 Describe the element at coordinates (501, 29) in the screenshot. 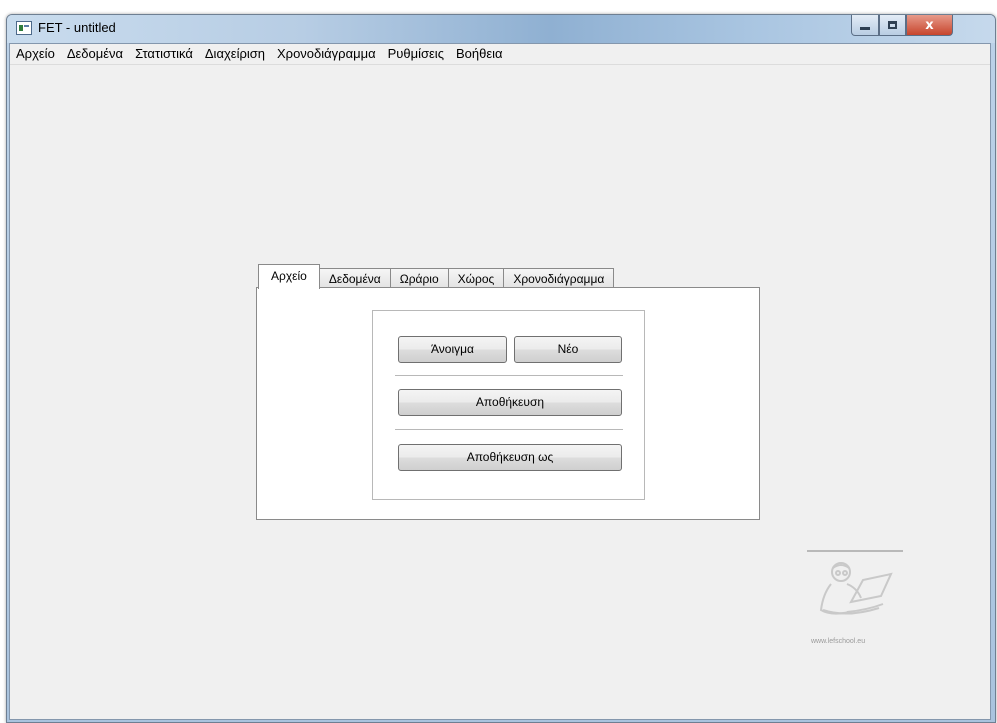

I see `title-bar: FET - untitled x` at that location.